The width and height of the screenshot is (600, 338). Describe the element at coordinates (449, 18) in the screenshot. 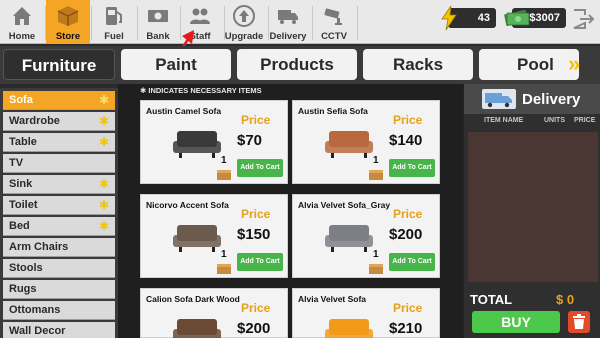

I see `lightning-icon` at that location.